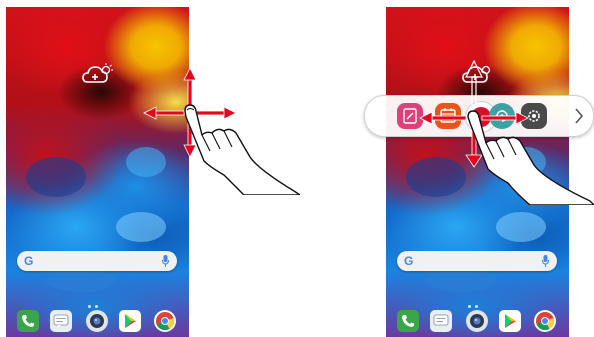 This screenshot has width=594, height=337. I want to click on arrow-up-icon, so click(474, 83).